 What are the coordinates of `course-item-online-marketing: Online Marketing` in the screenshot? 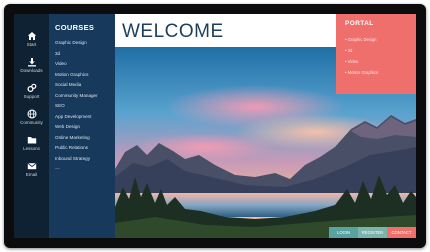 It's located at (84, 138).